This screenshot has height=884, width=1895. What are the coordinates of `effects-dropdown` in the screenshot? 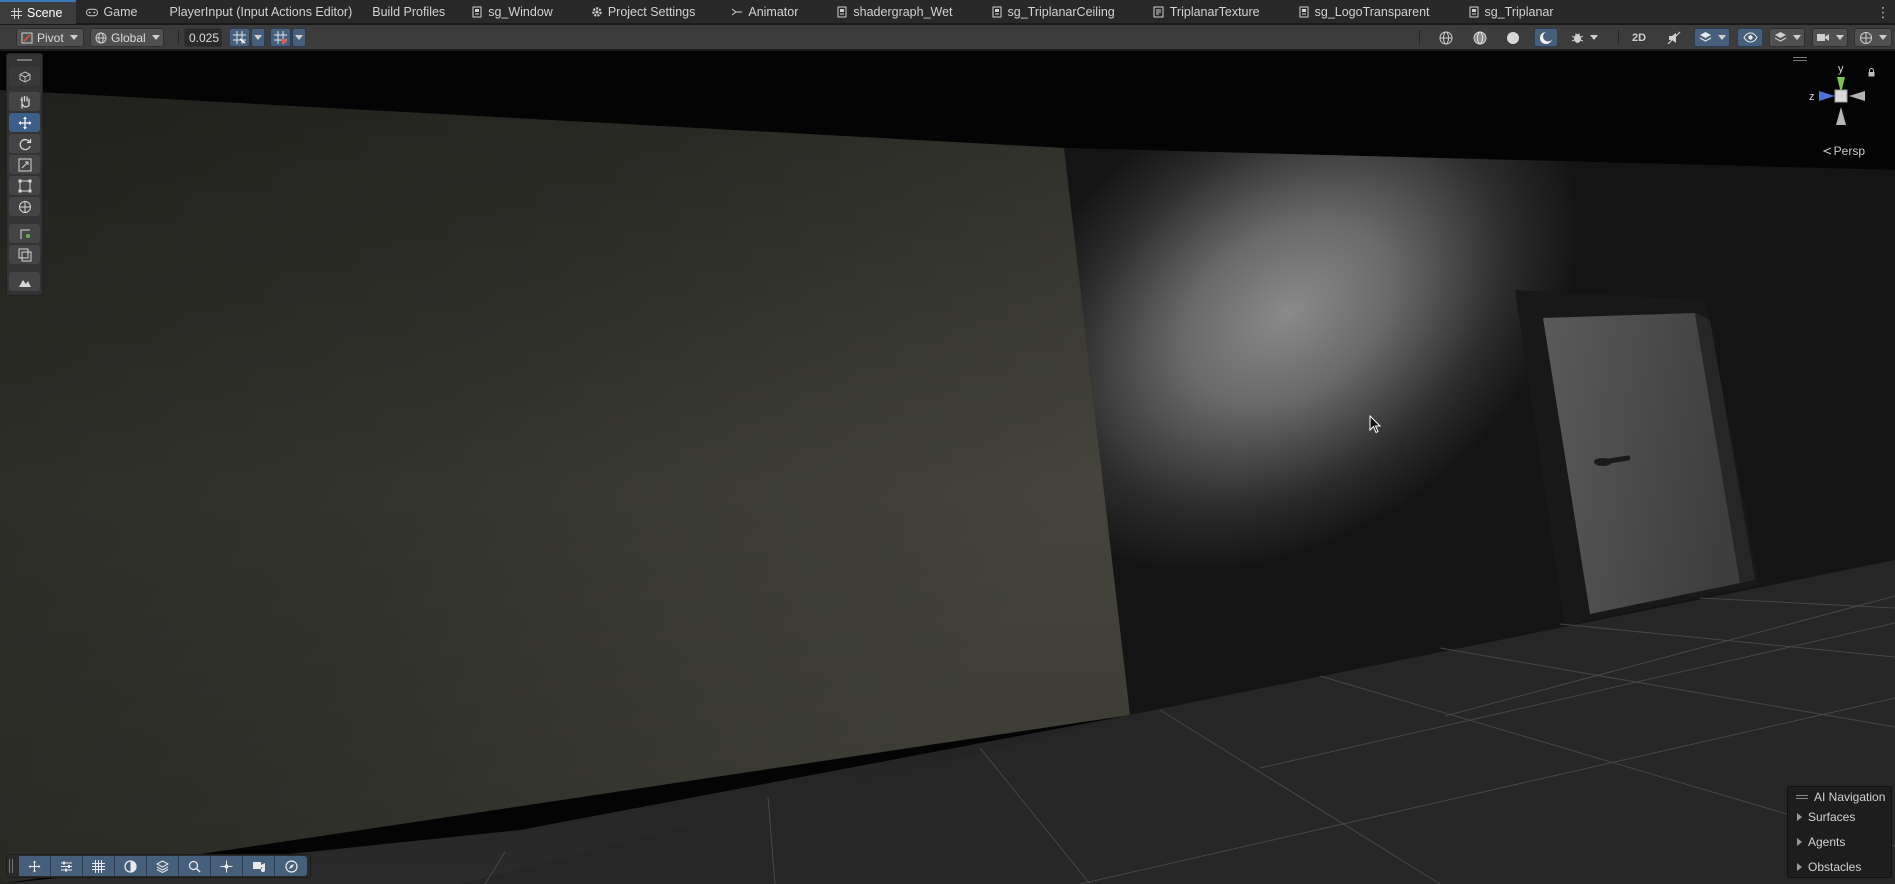 It's located at (1712, 37).